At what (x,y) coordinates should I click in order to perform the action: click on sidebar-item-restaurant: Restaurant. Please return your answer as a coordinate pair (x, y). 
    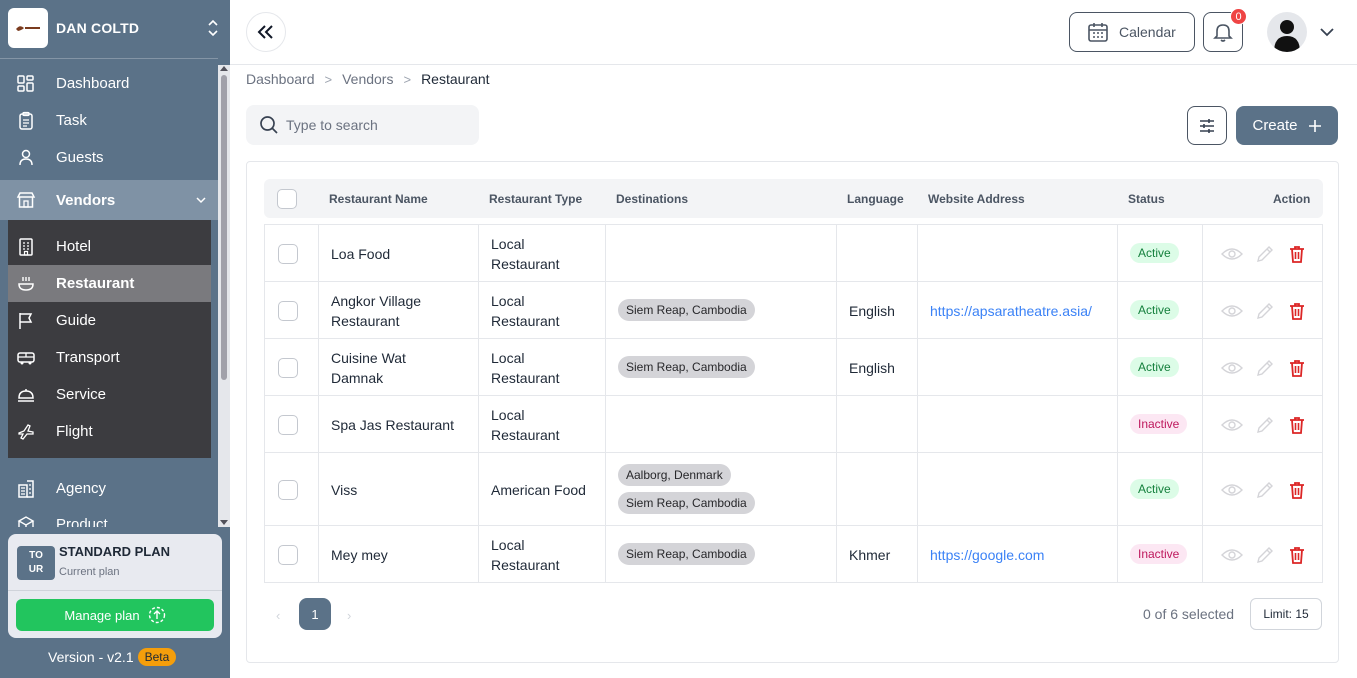
    Looking at the image, I should click on (109, 283).